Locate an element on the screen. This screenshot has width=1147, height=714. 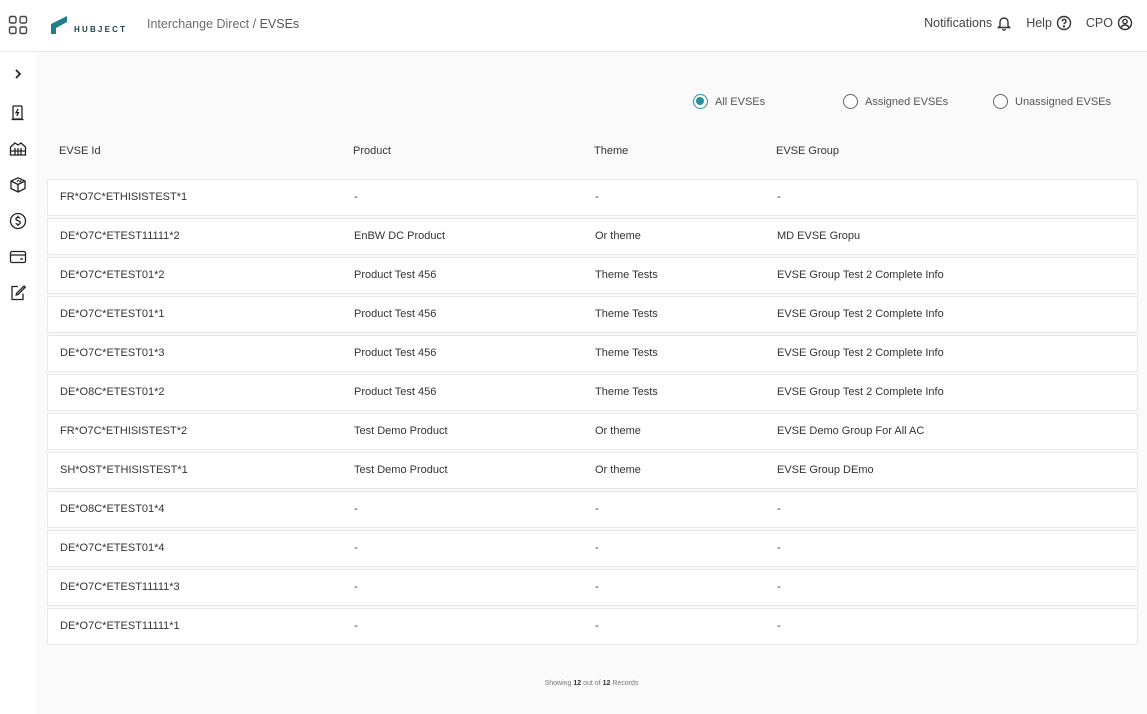
sidebar-item-payments is located at coordinates (18, 257).